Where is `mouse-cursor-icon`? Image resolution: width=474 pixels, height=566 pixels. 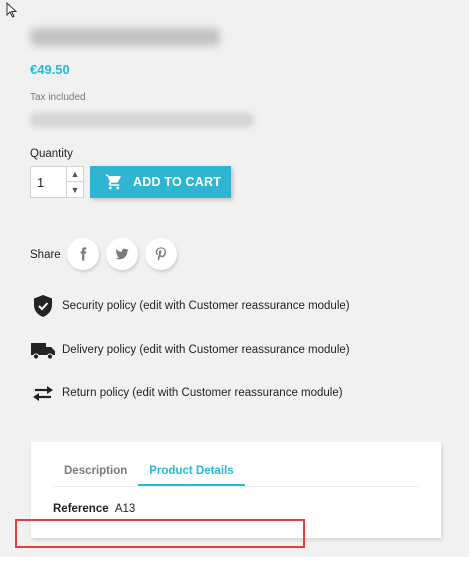
mouse-cursor-icon is located at coordinates (12, 10).